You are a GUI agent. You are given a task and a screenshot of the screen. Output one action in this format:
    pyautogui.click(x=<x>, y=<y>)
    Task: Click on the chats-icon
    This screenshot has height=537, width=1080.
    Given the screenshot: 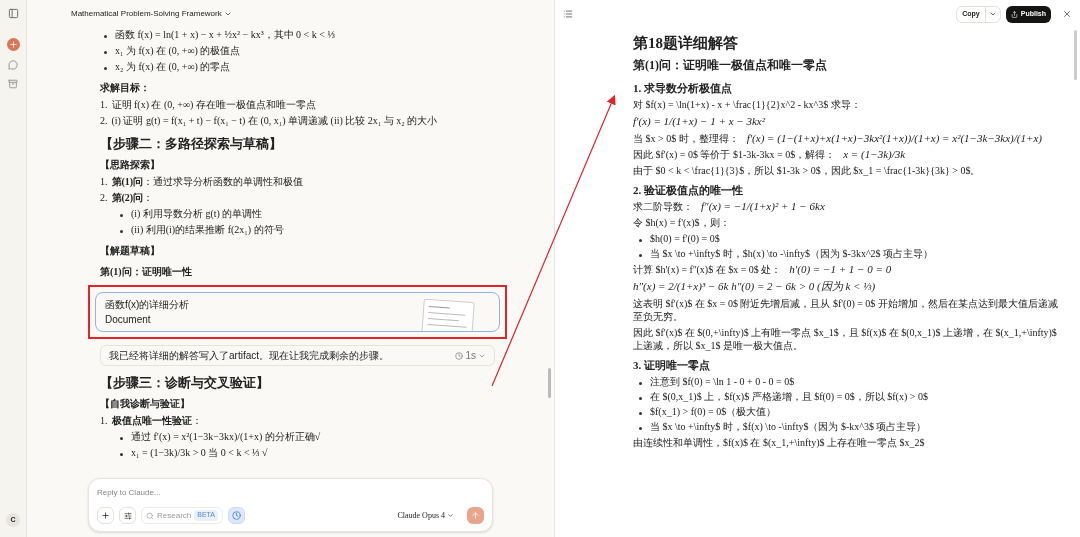 What is the action you would take?
    pyautogui.click(x=13, y=65)
    